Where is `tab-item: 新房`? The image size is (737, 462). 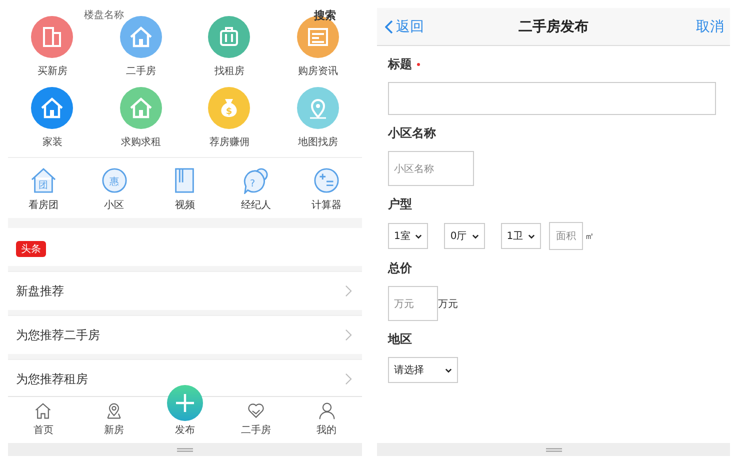 tab-item: 新房 is located at coordinates (114, 420).